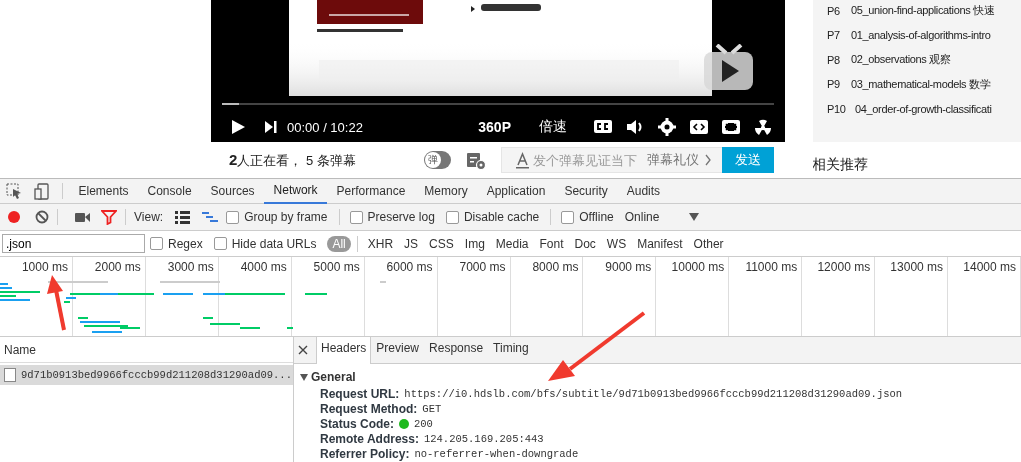 This screenshot has width=1021, height=462. What do you see at coordinates (423, 424) in the screenshot?
I see `header-value: 200` at bounding box center [423, 424].